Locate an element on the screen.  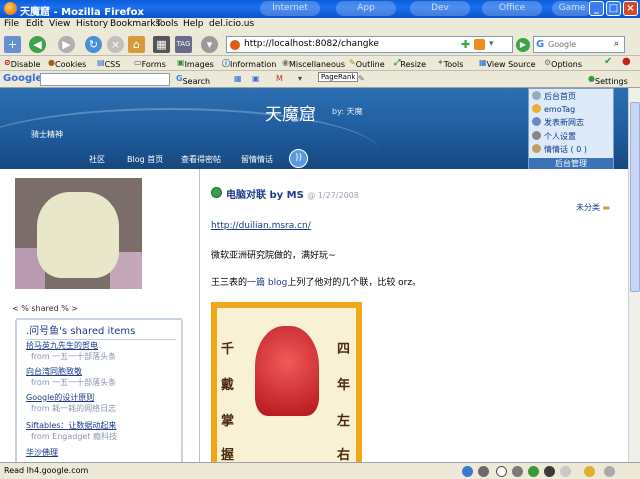
menu-edit: Edit is located at coordinates (34, 24).